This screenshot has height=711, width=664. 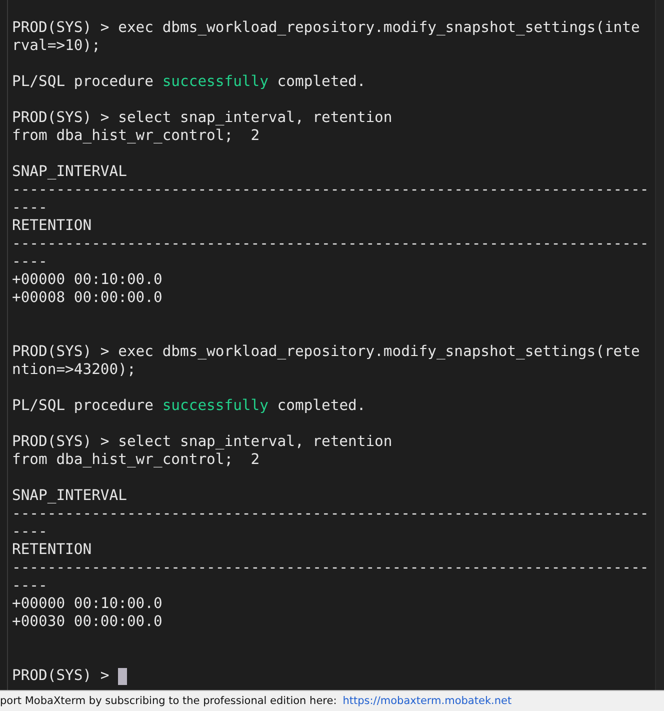 I want to click on terminal-line: PROD(SYS) > exec dbms_workload_repository.modify_snapshot_settings(rete, so click(x=326, y=352).